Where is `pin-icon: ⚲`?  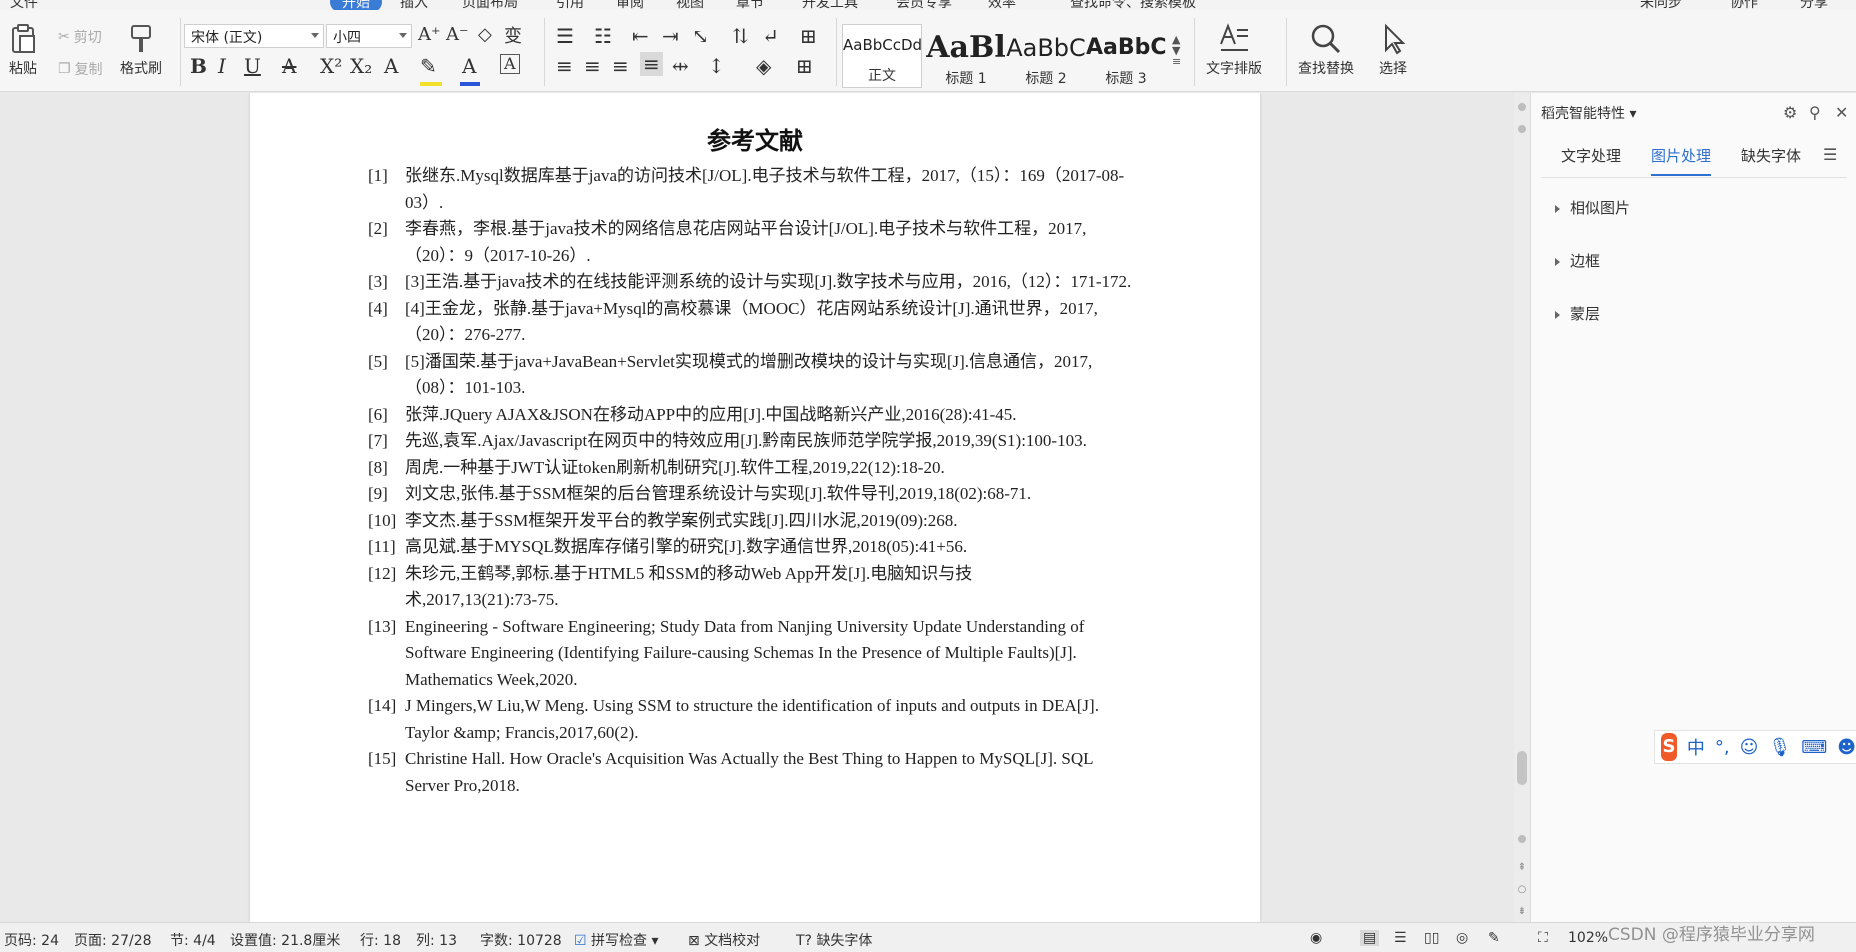 pin-icon: ⚲ is located at coordinates (1815, 112).